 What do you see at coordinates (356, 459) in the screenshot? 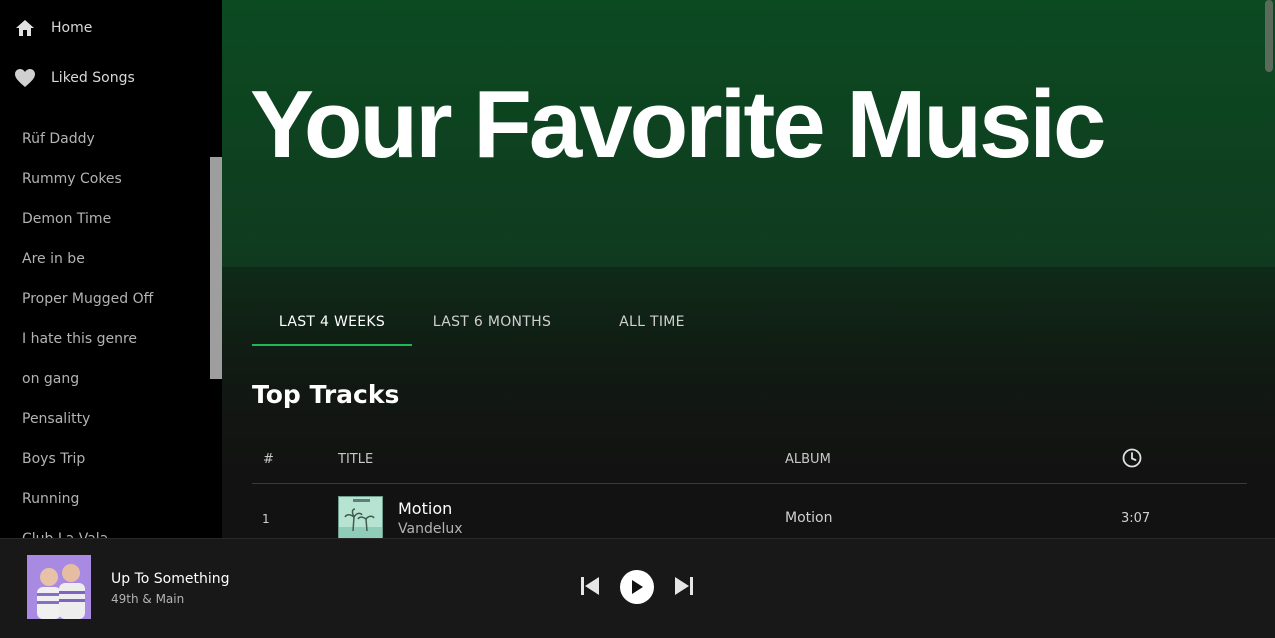
I see `header-title: TITLE` at bounding box center [356, 459].